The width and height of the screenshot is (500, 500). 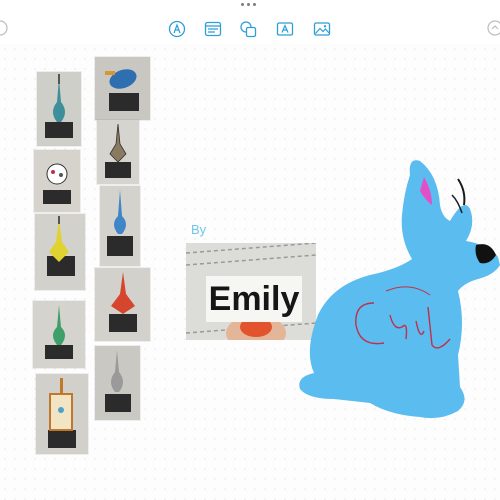 I want to click on more-options-handle, so click(x=248, y=4).